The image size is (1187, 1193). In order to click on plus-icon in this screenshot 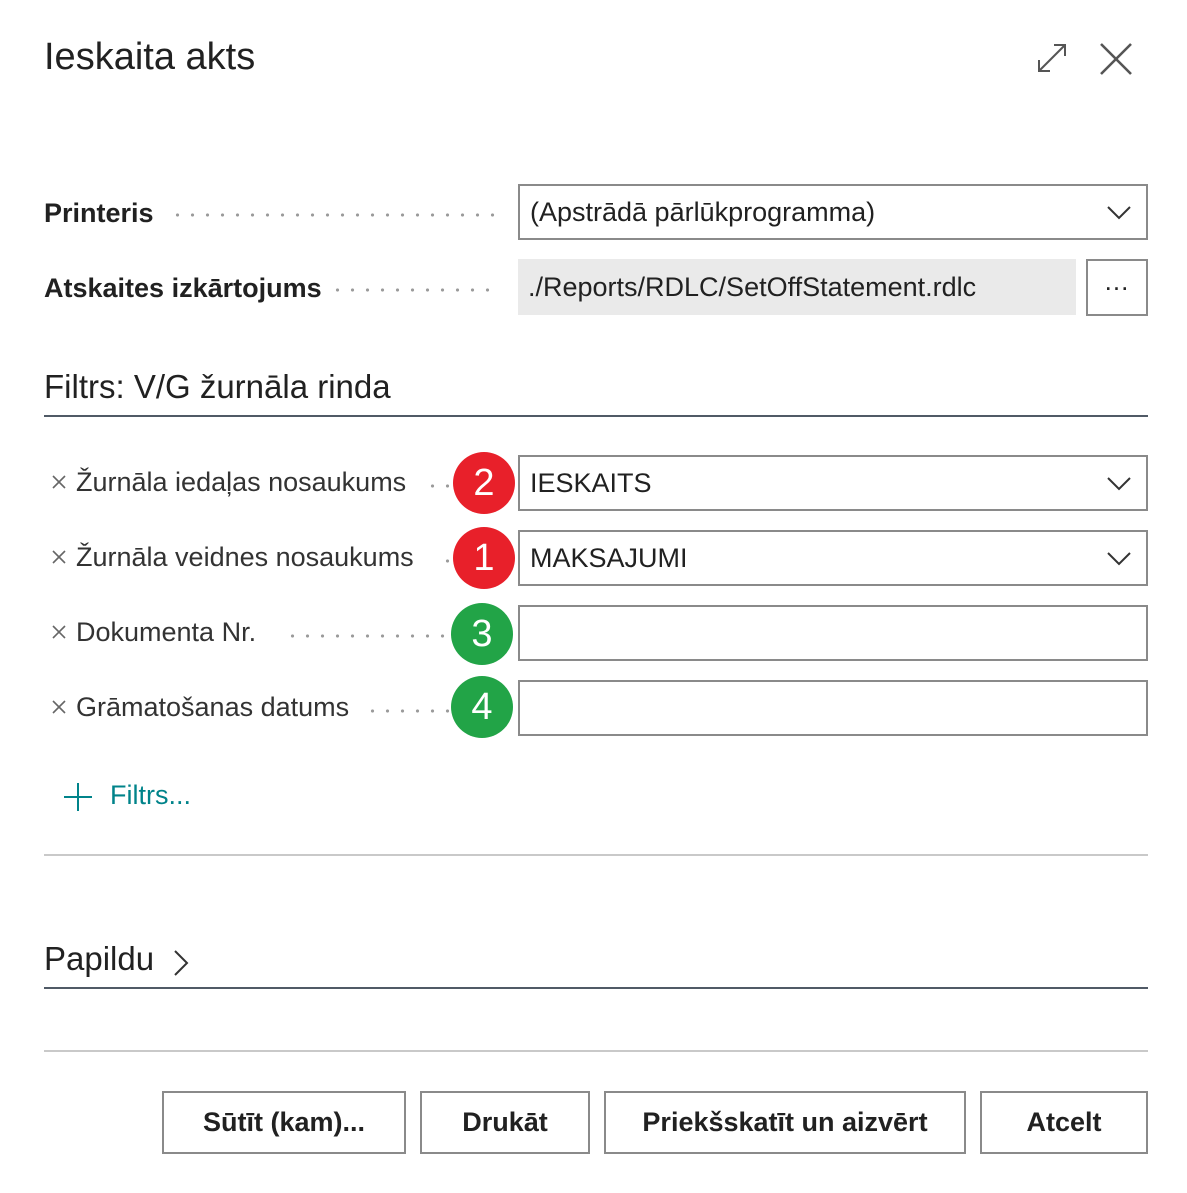, I will do `click(78, 797)`.